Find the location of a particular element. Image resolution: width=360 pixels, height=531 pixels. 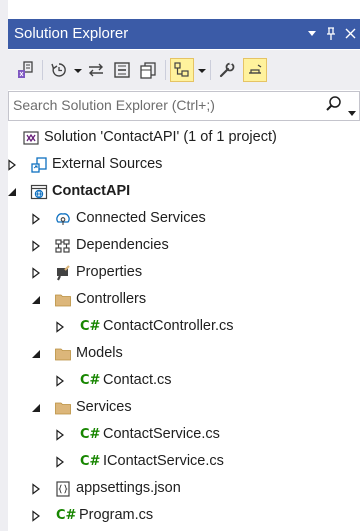

tree-item-label: Solution 'ContactAPI' (1 of 1 project) is located at coordinates (160, 137).